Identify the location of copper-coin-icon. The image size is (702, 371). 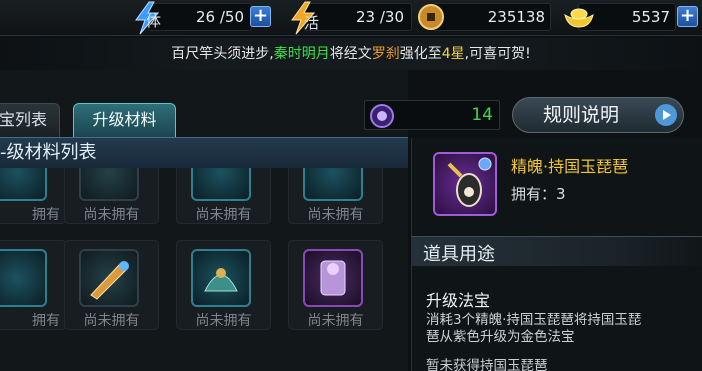
(431, 19).